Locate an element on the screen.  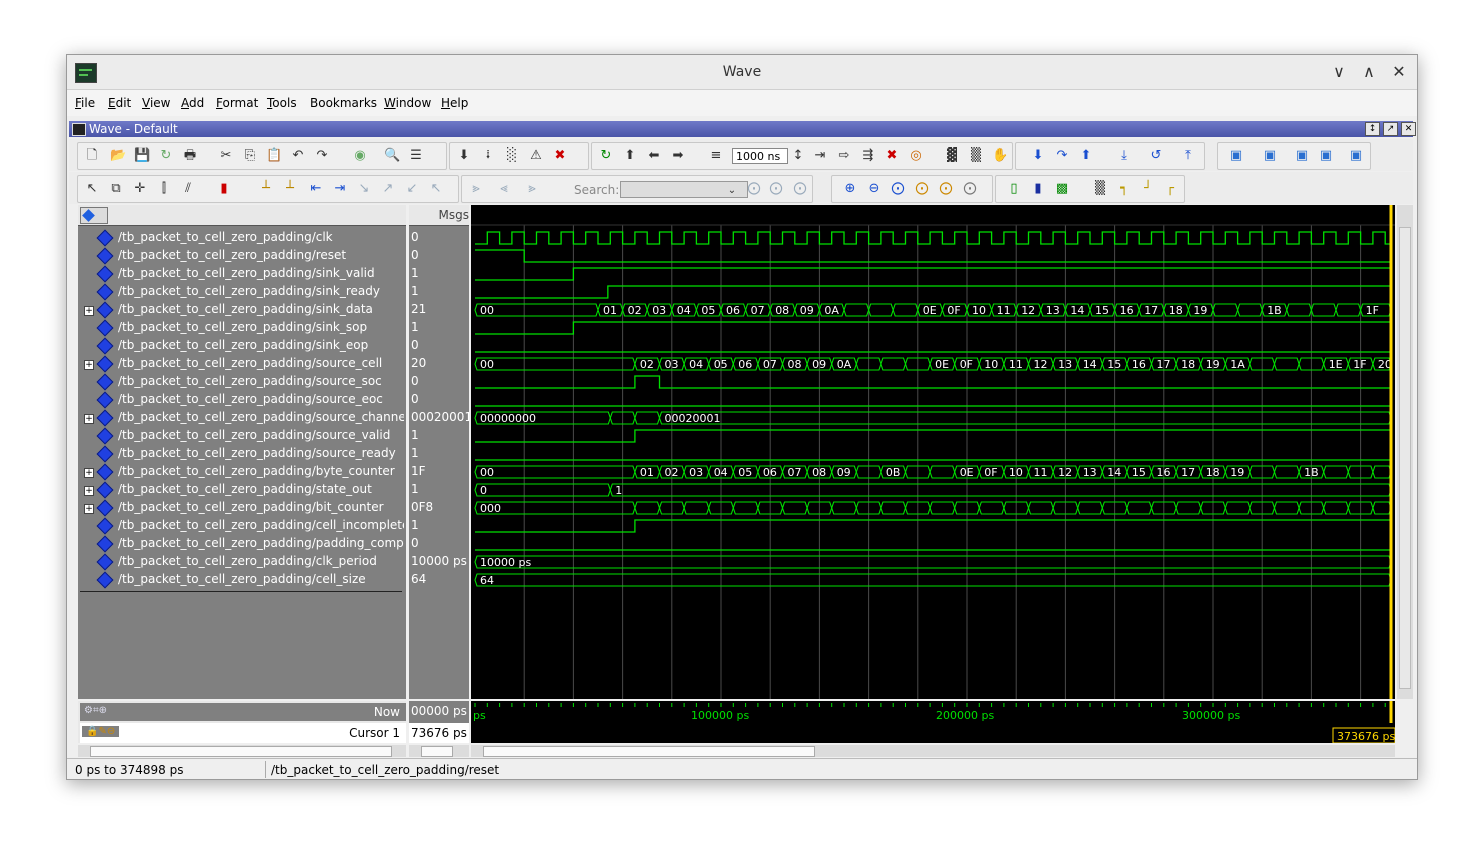
close-pane-icon: ✕ is located at coordinates (1408, 129).